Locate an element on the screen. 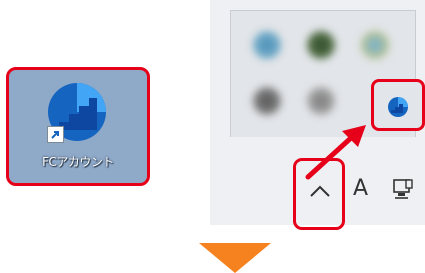 The image size is (425, 273). fc-account-tray-icon is located at coordinates (398, 107).